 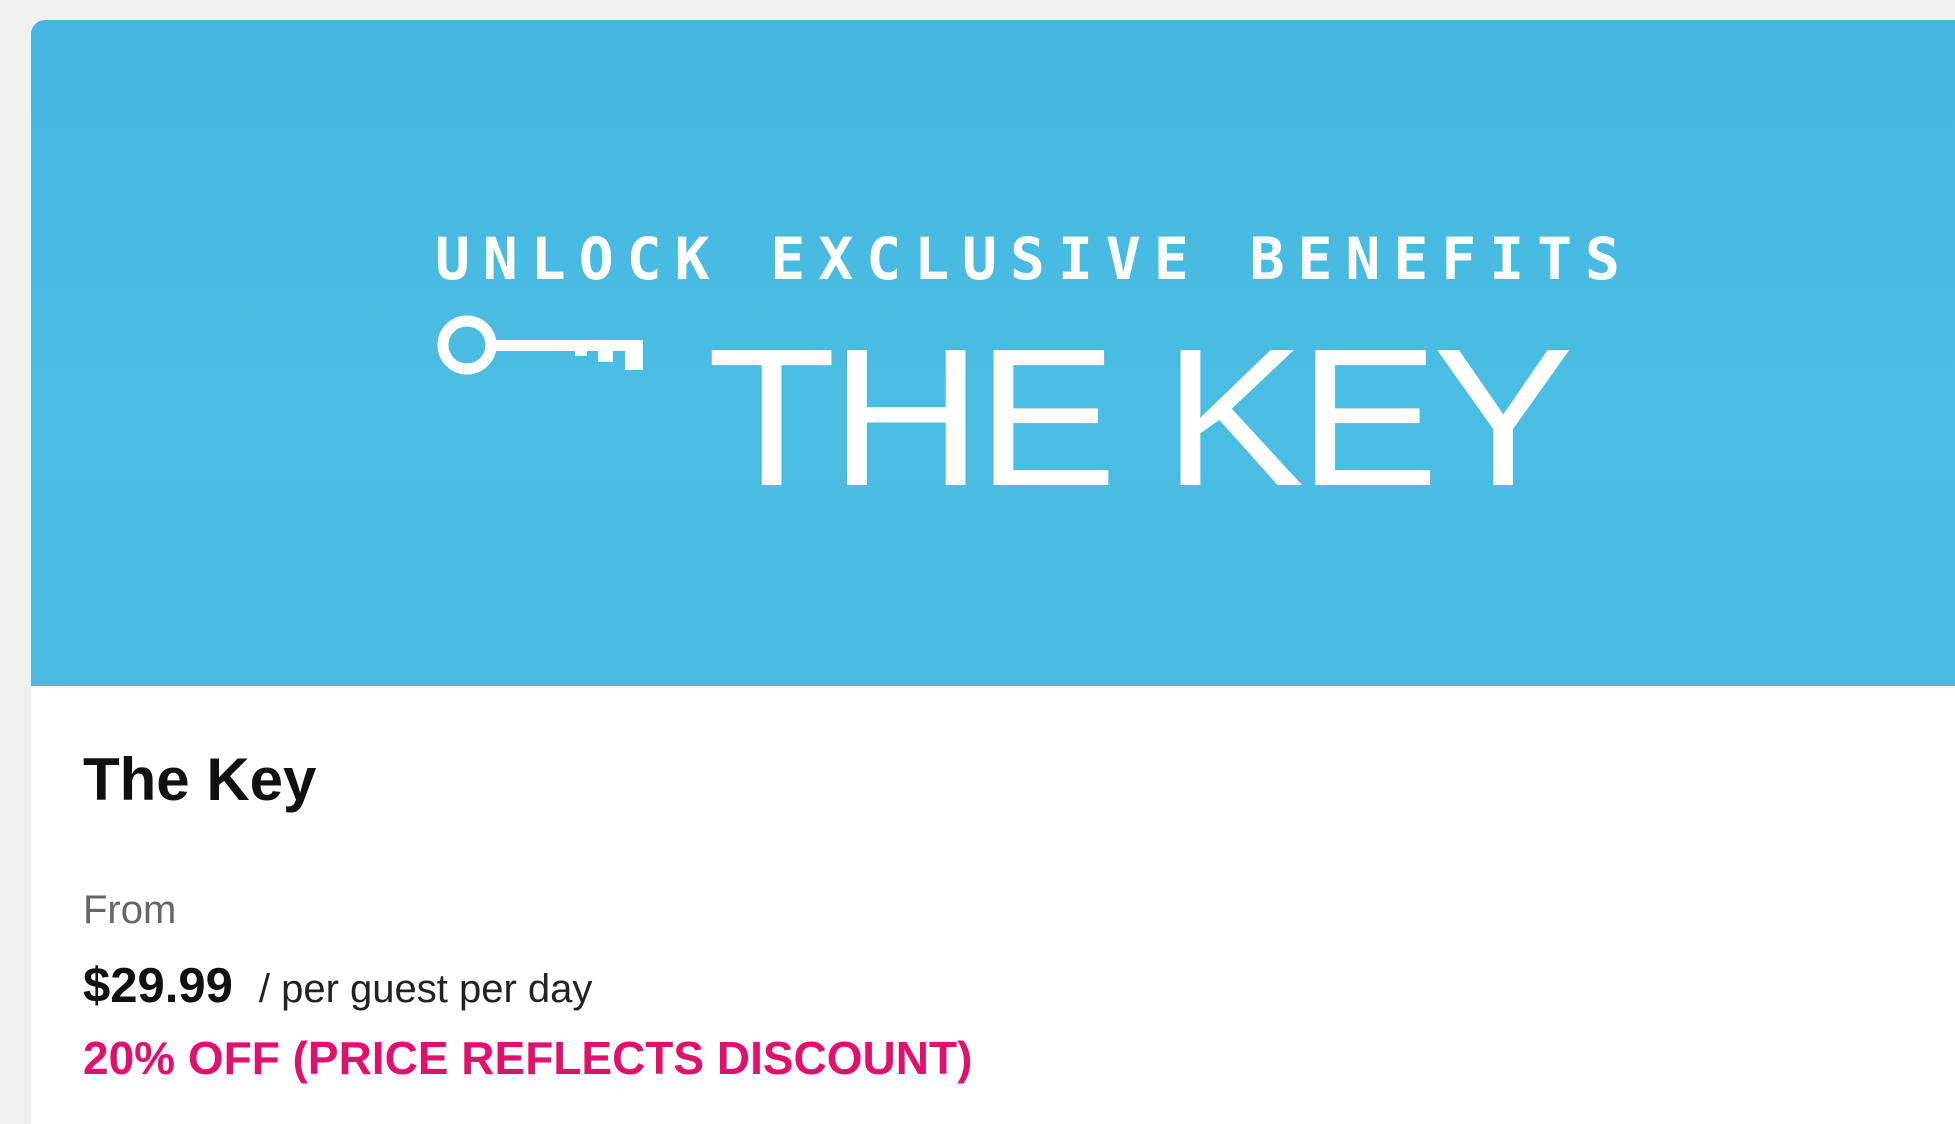 I want to click on discount-badge: 20% OFF (PRICE REFLECTS DISCOUNT), so click(x=528, y=1058).